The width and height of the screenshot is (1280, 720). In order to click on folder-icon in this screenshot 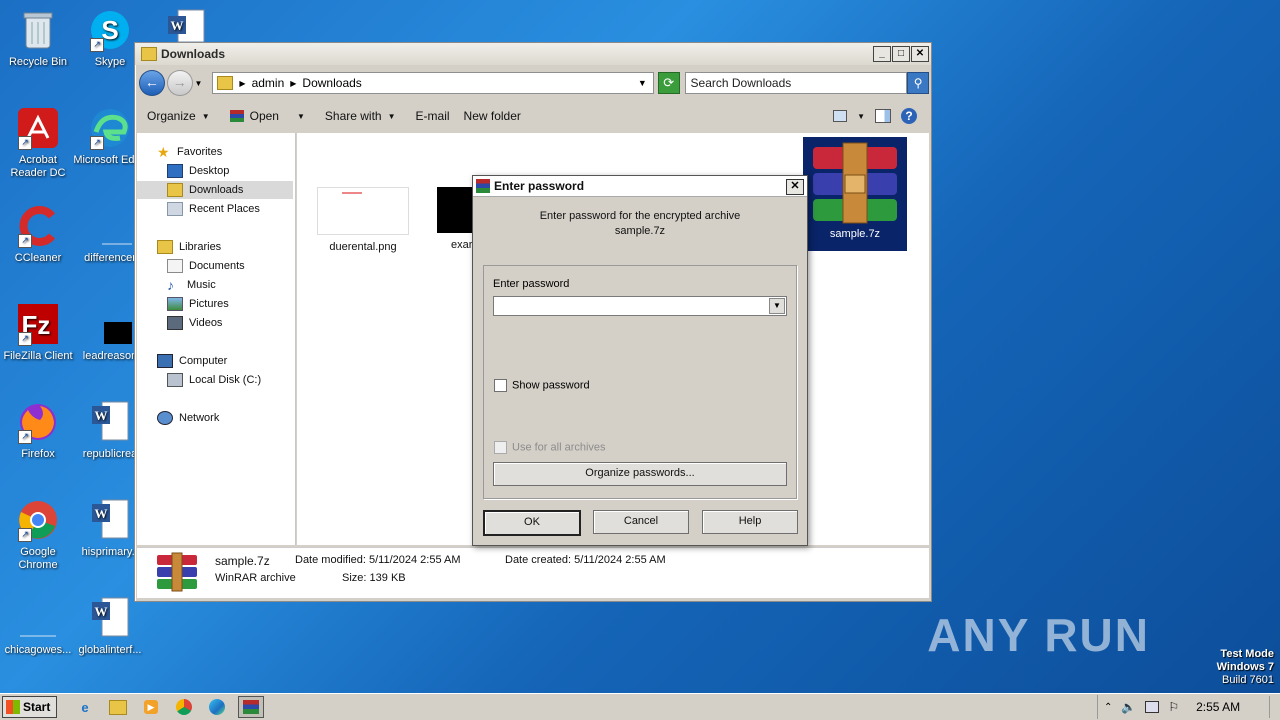, I will do `click(149, 54)`.